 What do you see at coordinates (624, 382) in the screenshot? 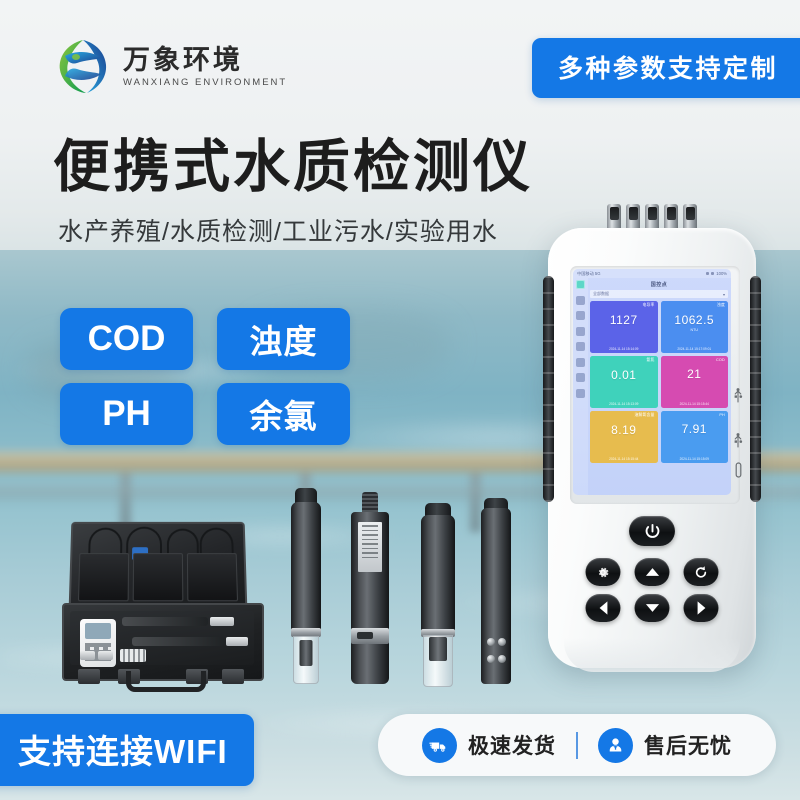
I see `measurement-card: 氨氮 0.01 2024-11-14 15:13:09` at bounding box center [624, 382].